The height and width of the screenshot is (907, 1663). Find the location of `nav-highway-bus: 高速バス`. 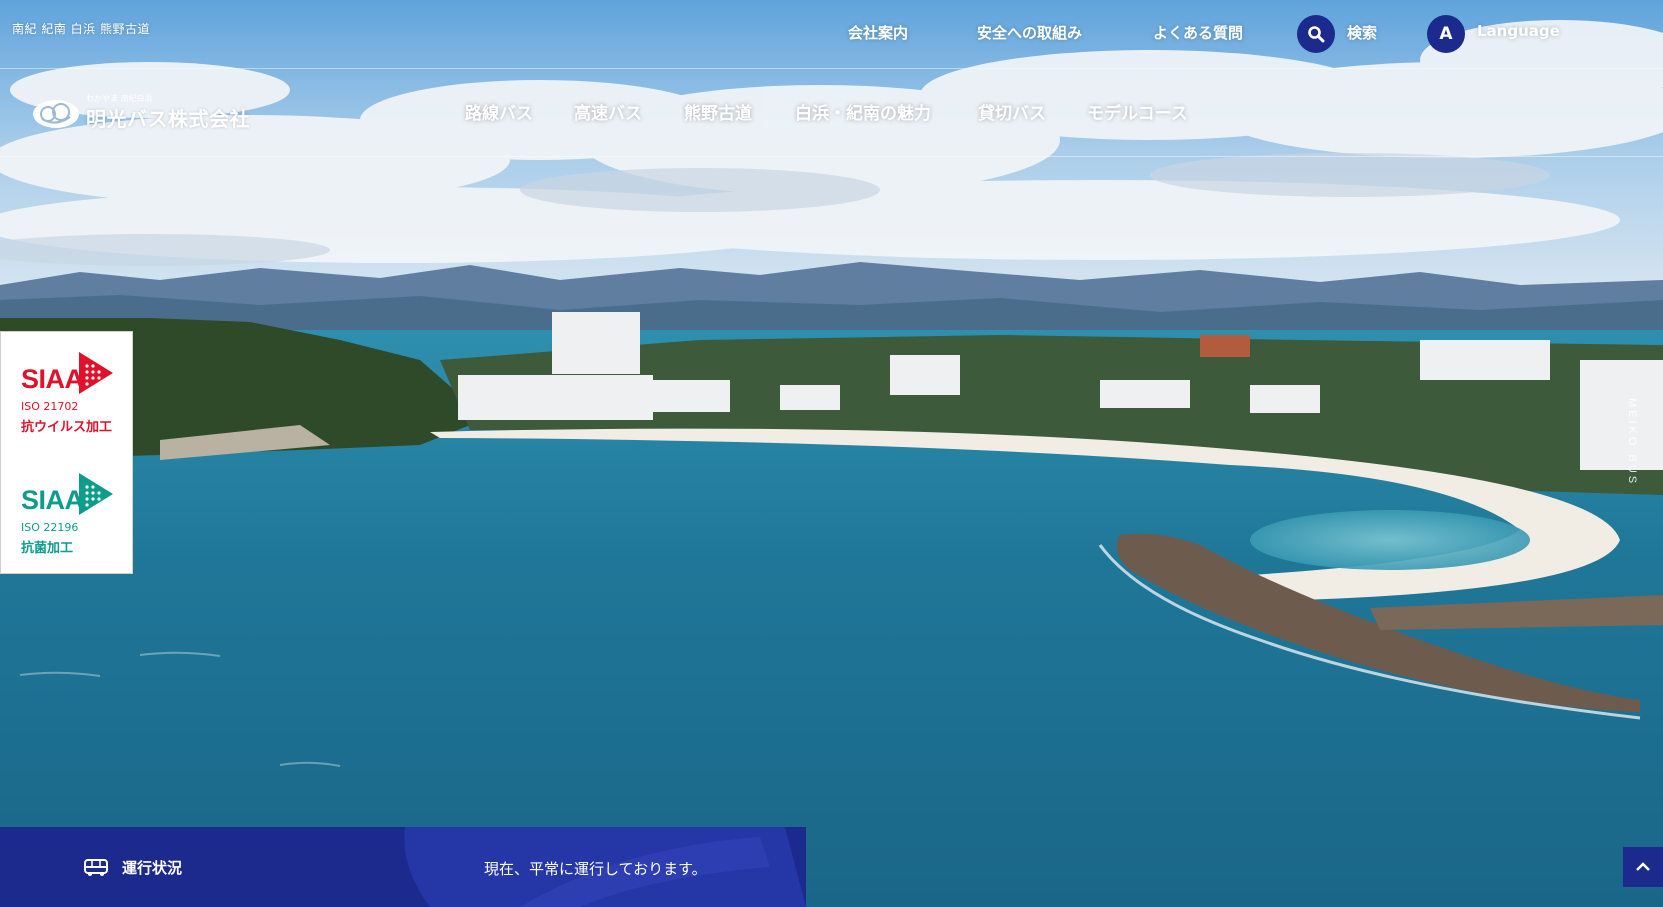

nav-highway-bus: 高速バス is located at coordinates (608, 111).